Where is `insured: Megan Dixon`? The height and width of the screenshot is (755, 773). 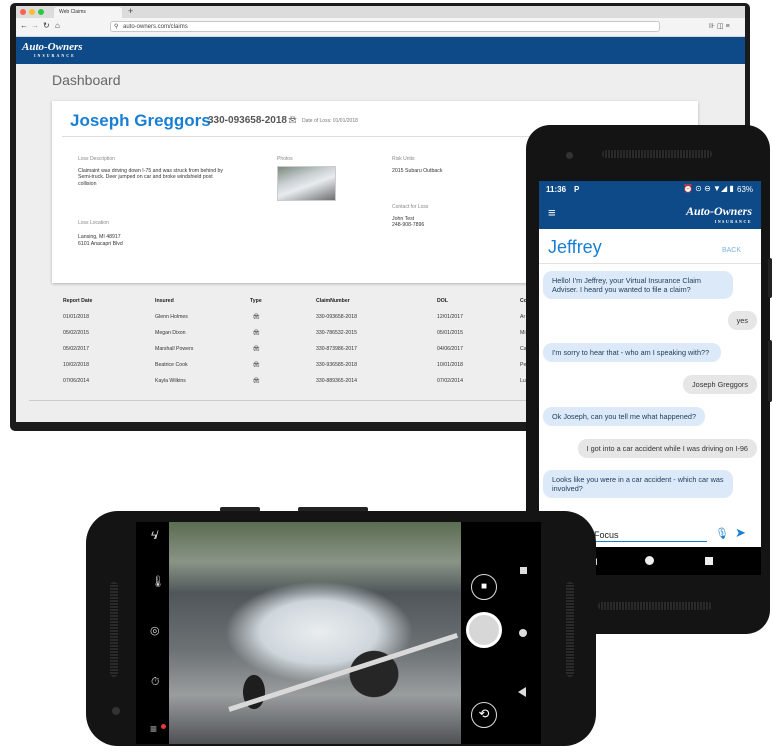 insured: Megan Dixon is located at coordinates (170, 333).